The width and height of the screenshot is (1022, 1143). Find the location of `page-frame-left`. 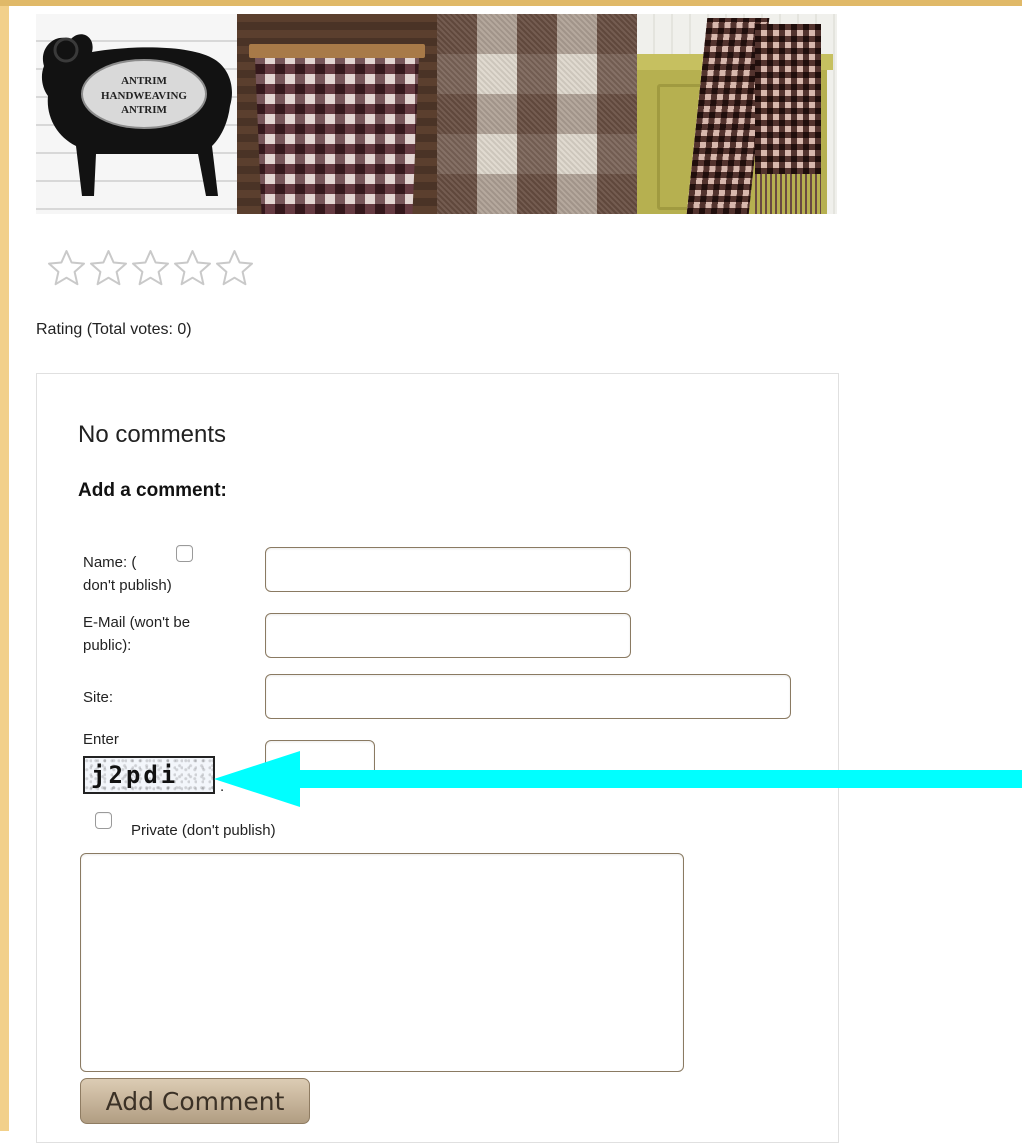

page-frame-left is located at coordinates (4, 565).